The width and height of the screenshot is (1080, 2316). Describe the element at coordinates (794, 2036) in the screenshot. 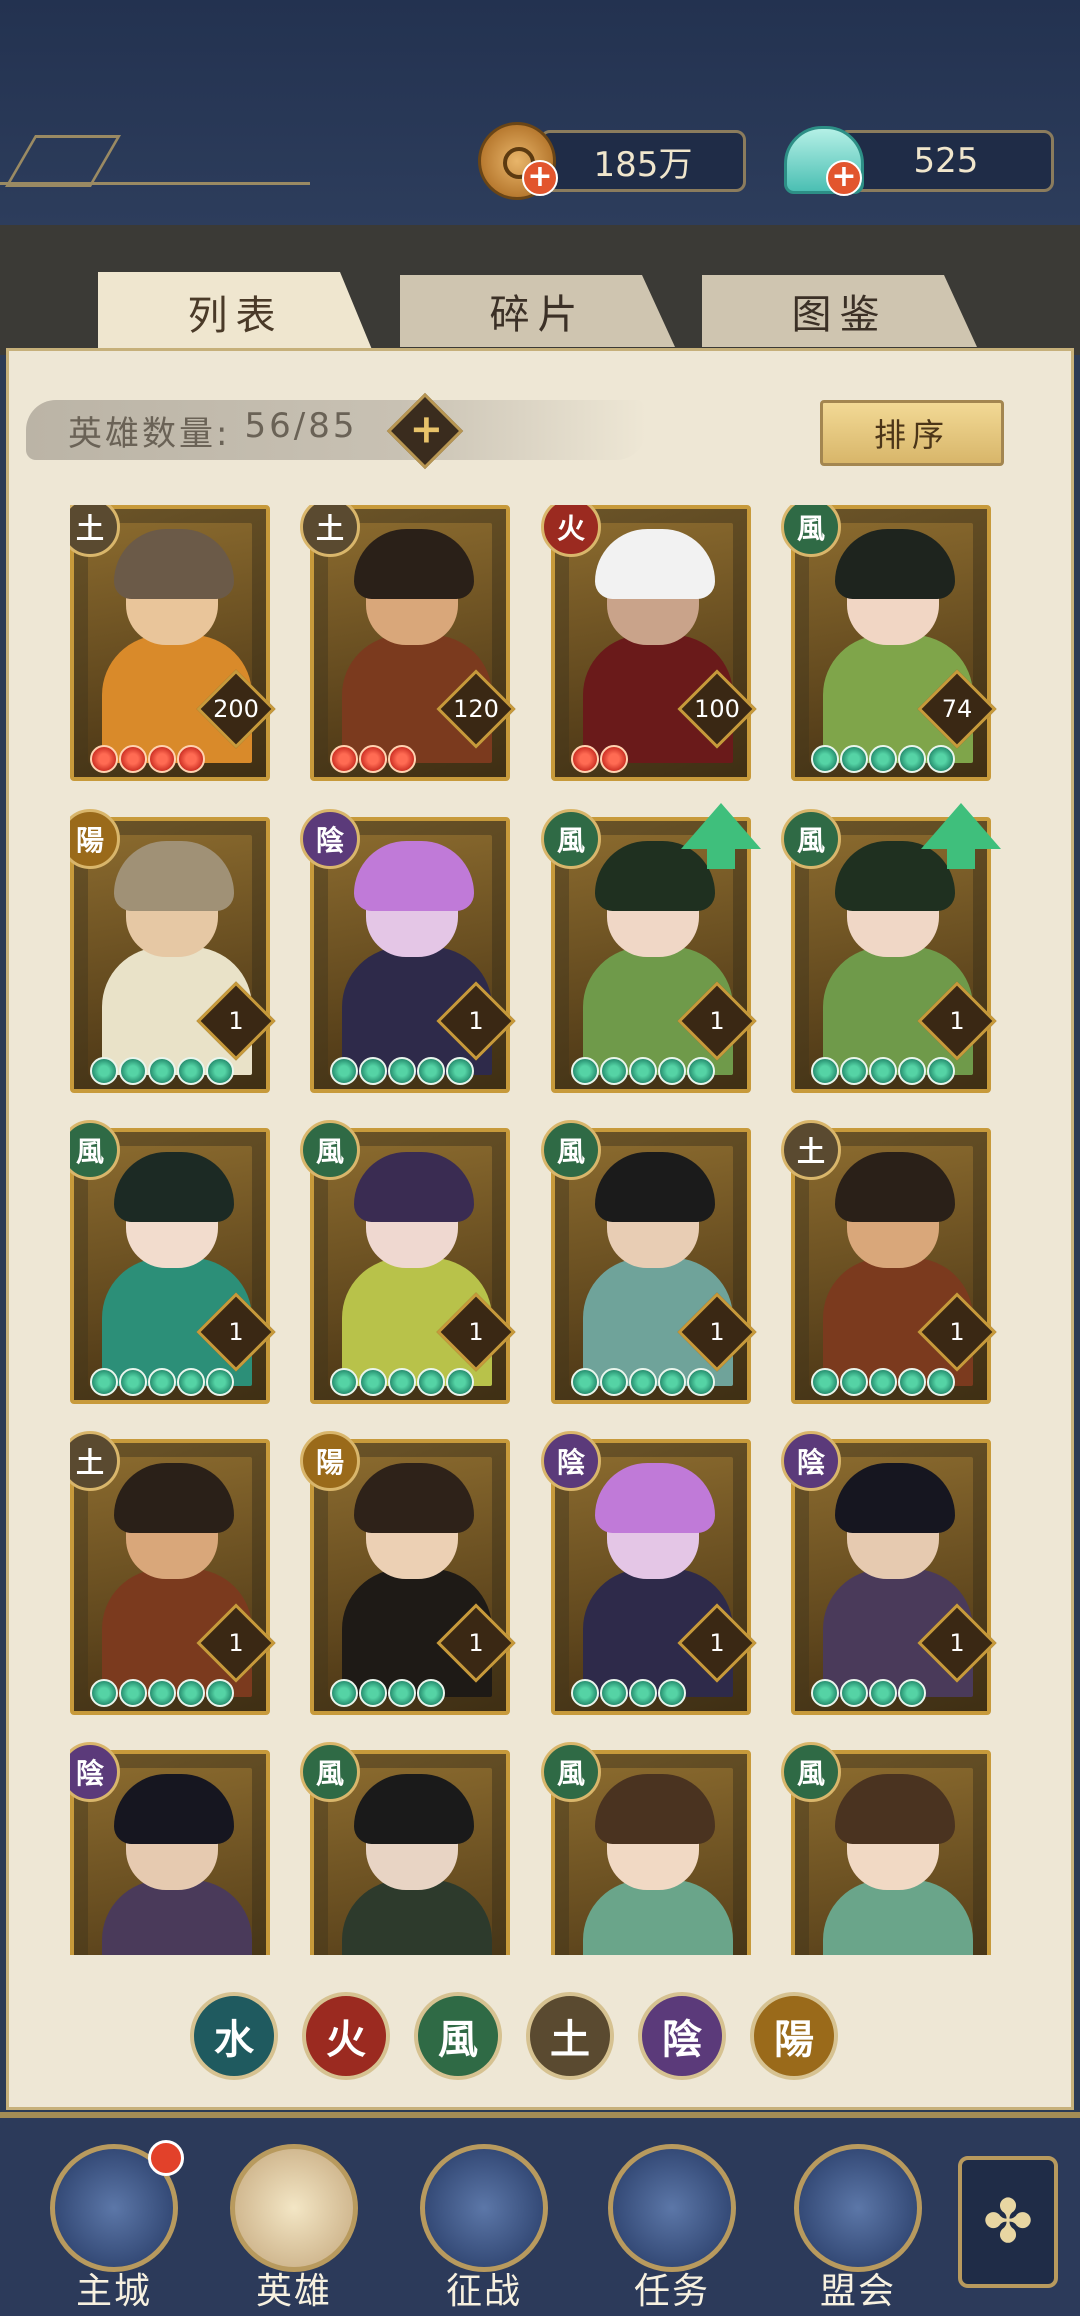

I see `element-filter-button: 陽` at that location.